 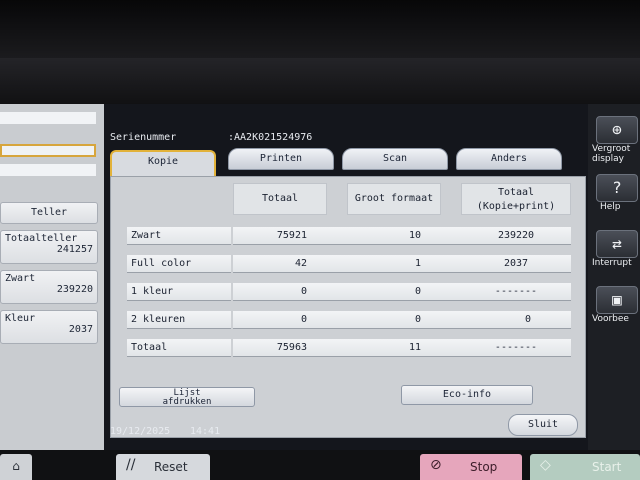 I want to click on counter-label: Totaalteller, so click(x=41, y=238).